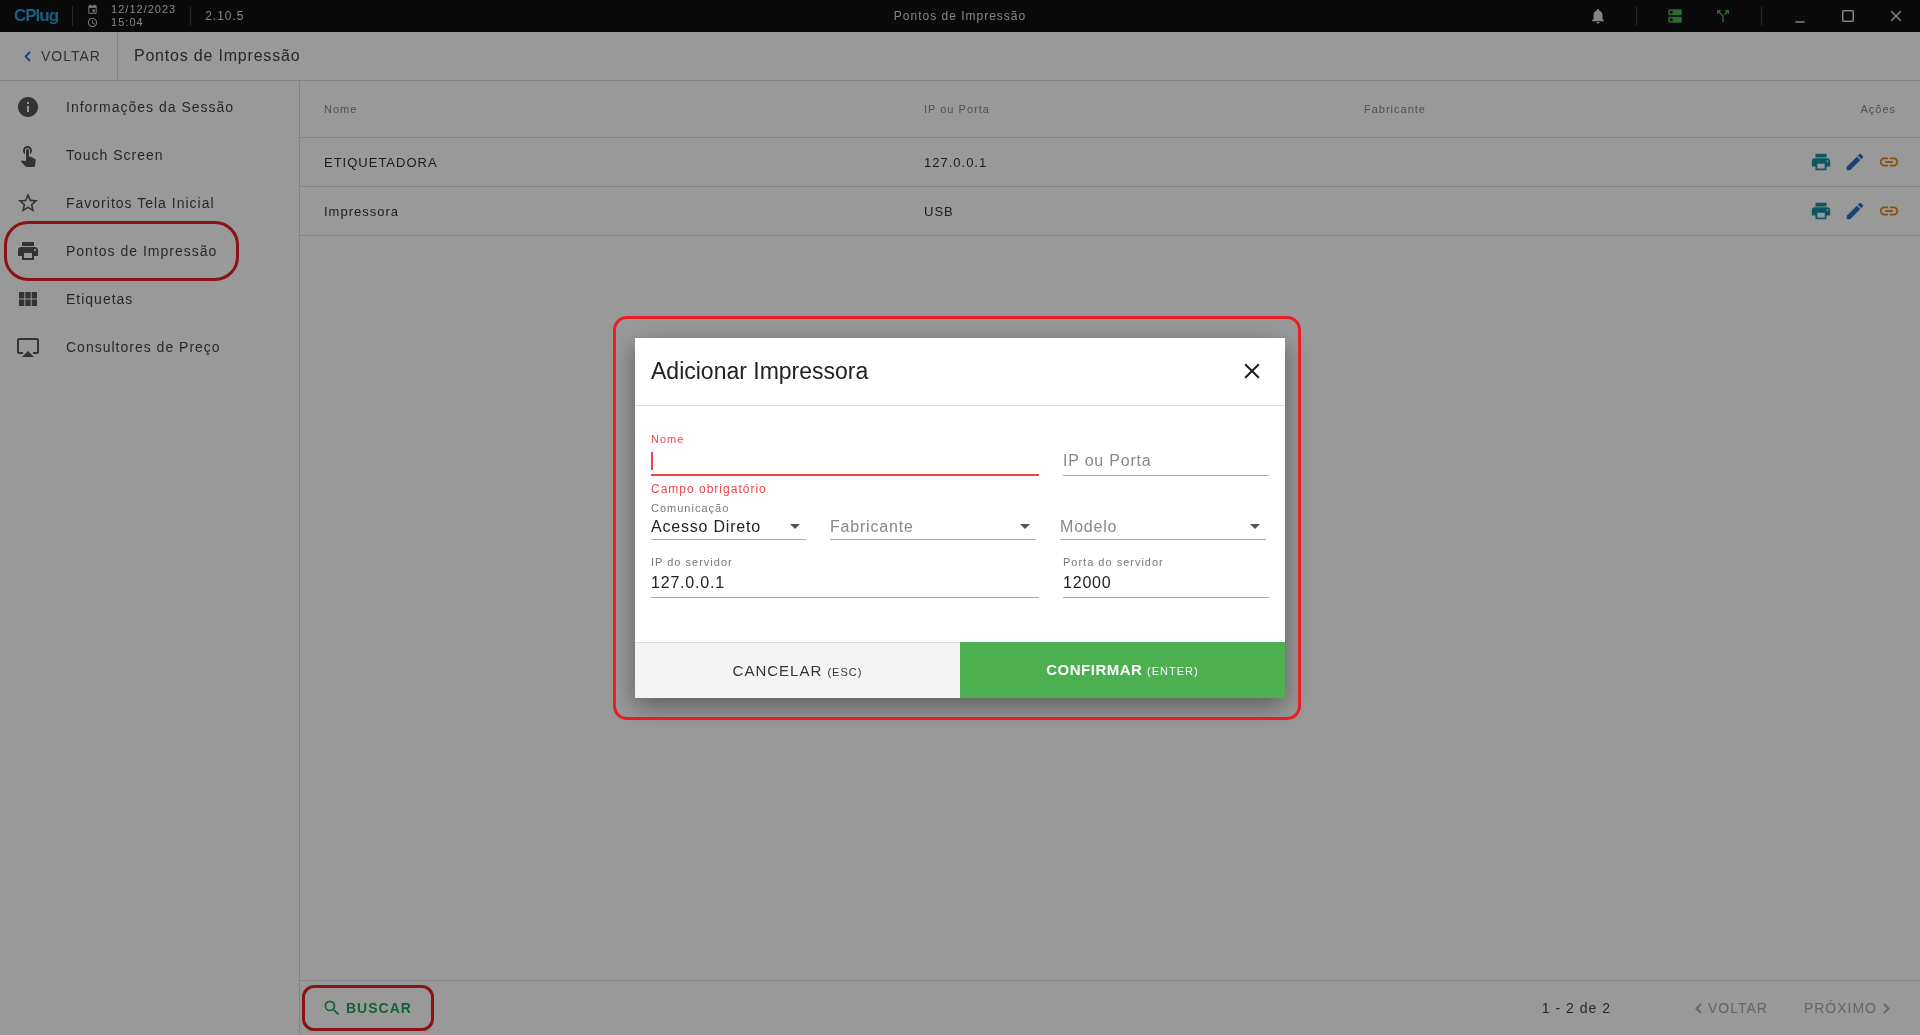 The image size is (1920, 1035). I want to click on confirm-button: CONFIRMAR (ENTER), so click(1122, 669).